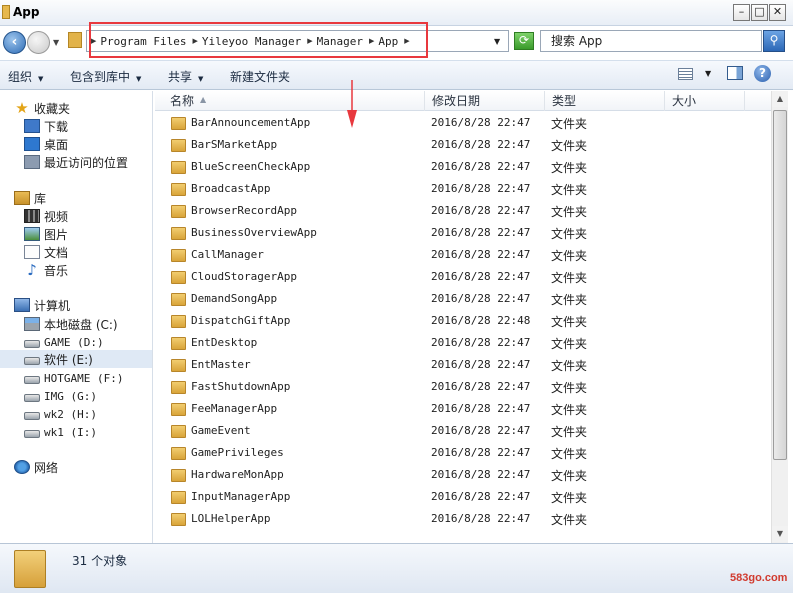 This screenshot has width=793, height=593. What do you see at coordinates (463, 431) in the screenshot?
I see `file-row: GameEvent 2016/8/28 22:47 文件夹` at bounding box center [463, 431].